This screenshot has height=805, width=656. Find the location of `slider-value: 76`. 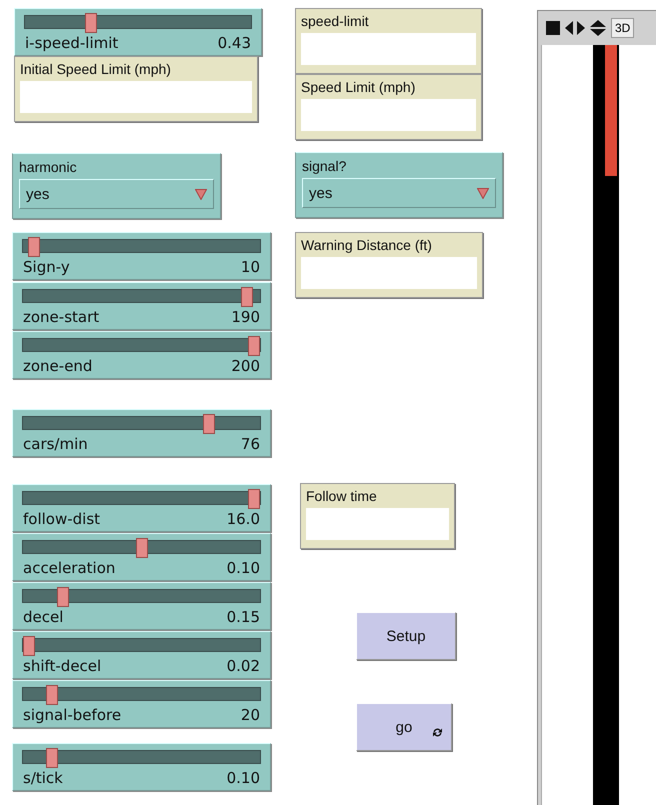

slider-value: 76 is located at coordinates (250, 444).